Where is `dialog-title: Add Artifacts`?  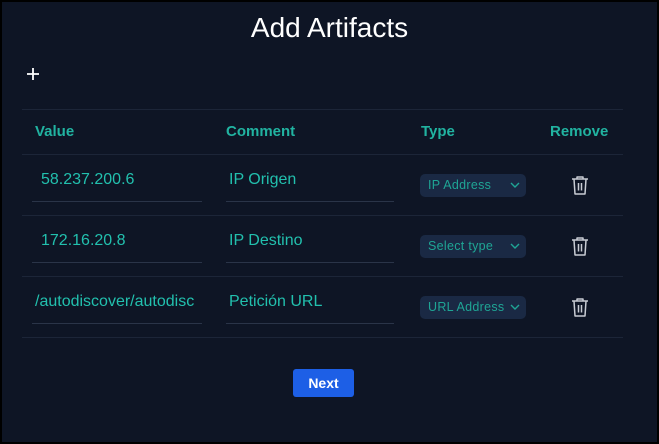 dialog-title: Add Artifacts is located at coordinates (329, 27).